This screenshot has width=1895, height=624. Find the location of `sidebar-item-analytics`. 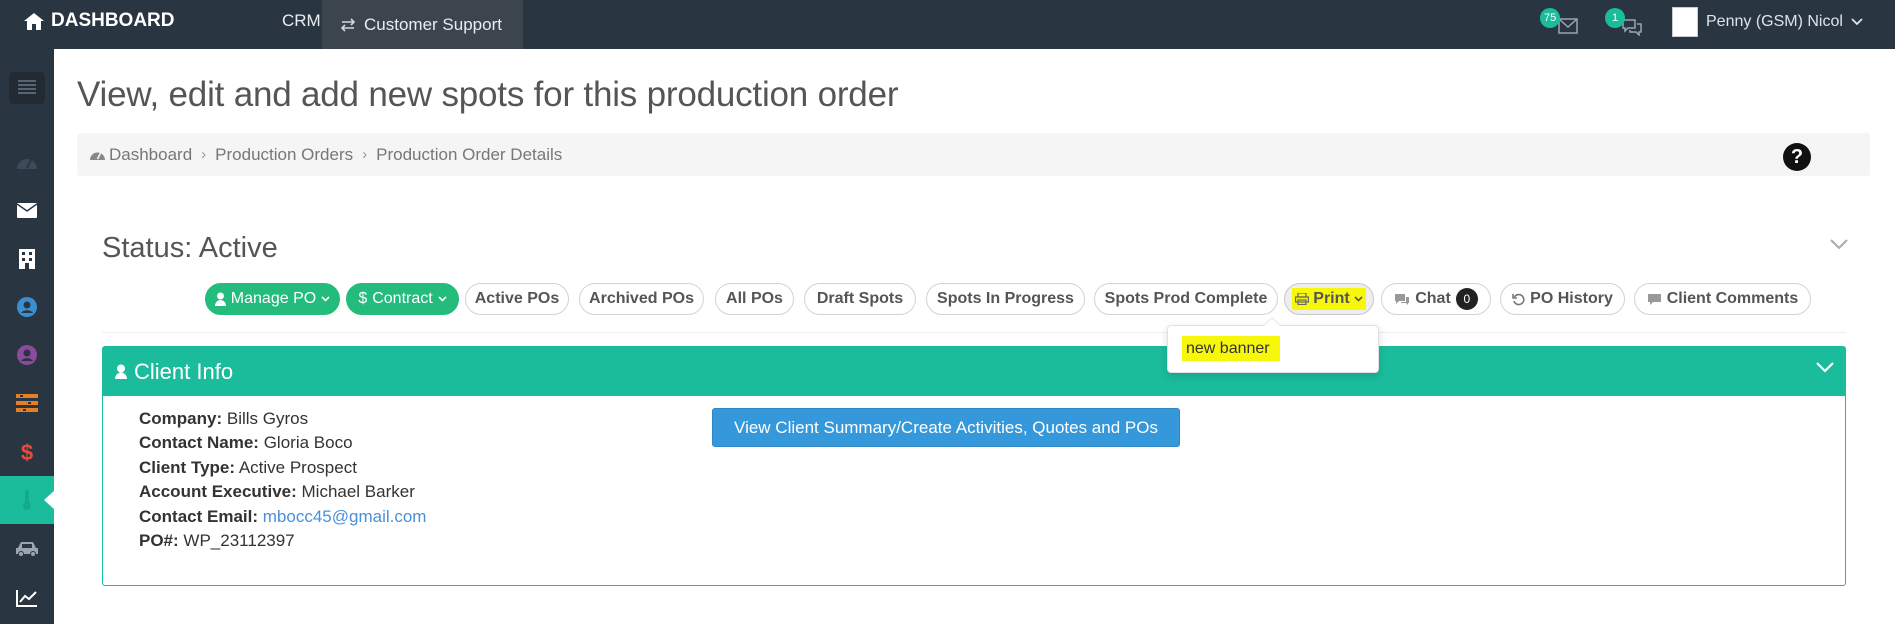

sidebar-item-analytics is located at coordinates (27, 598).